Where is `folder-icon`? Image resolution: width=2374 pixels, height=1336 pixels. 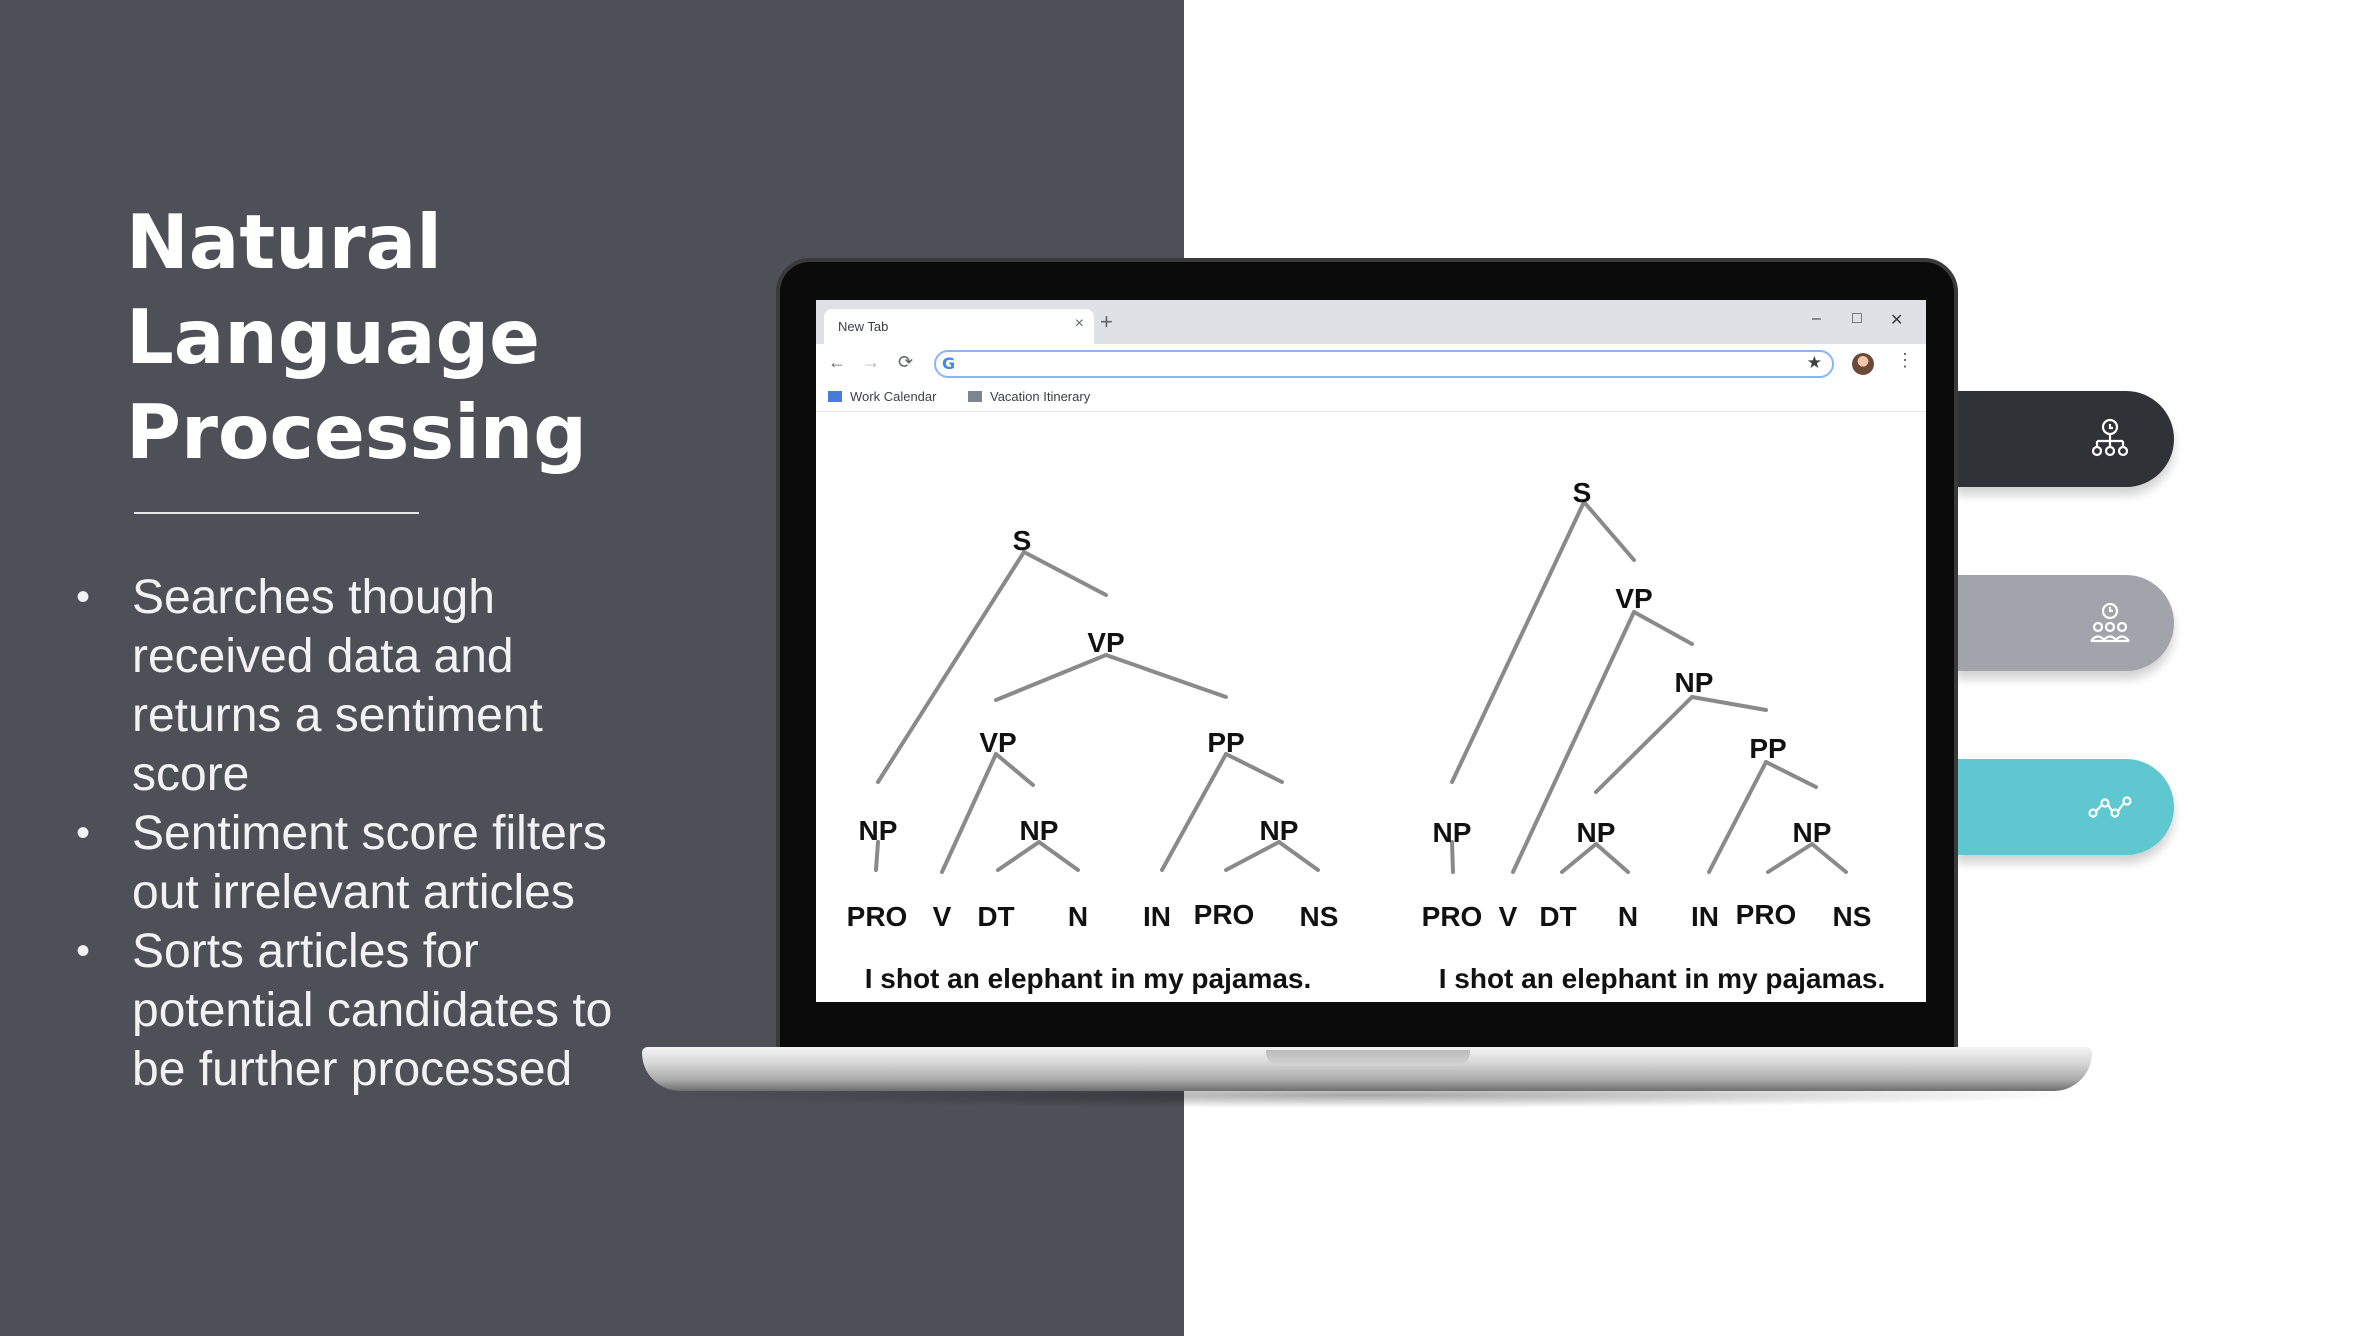 folder-icon is located at coordinates (975, 396).